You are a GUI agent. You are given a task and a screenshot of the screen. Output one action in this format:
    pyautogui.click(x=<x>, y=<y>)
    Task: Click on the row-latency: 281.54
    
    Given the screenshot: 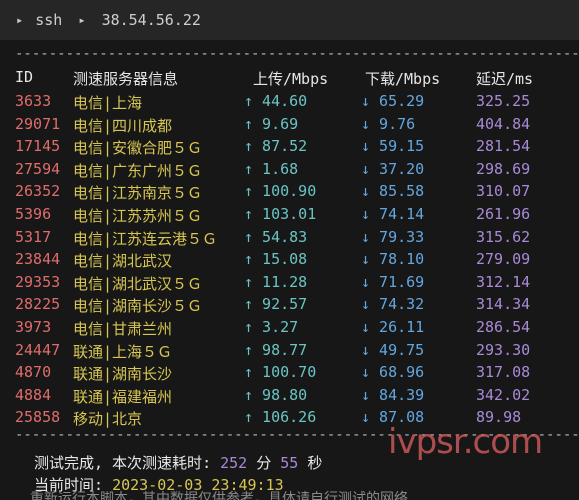 What is the action you would take?
    pyautogui.click(x=503, y=146)
    